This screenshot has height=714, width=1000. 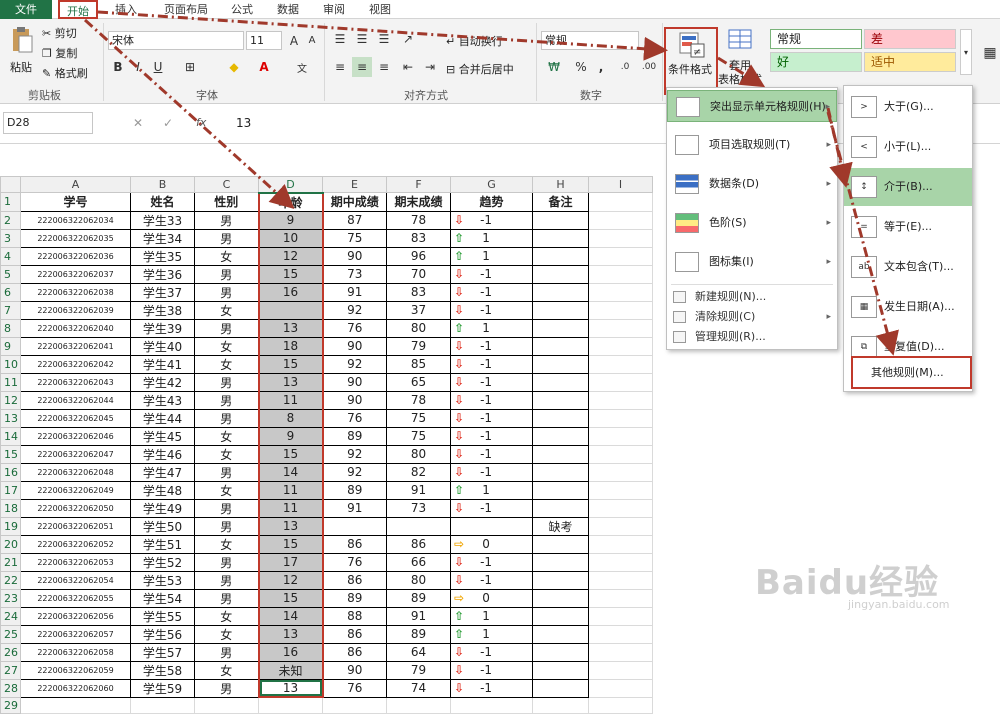 What do you see at coordinates (75, 382) in the screenshot?
I see `student-id-cell: 222006322062043` at bounding box center [75, 382].